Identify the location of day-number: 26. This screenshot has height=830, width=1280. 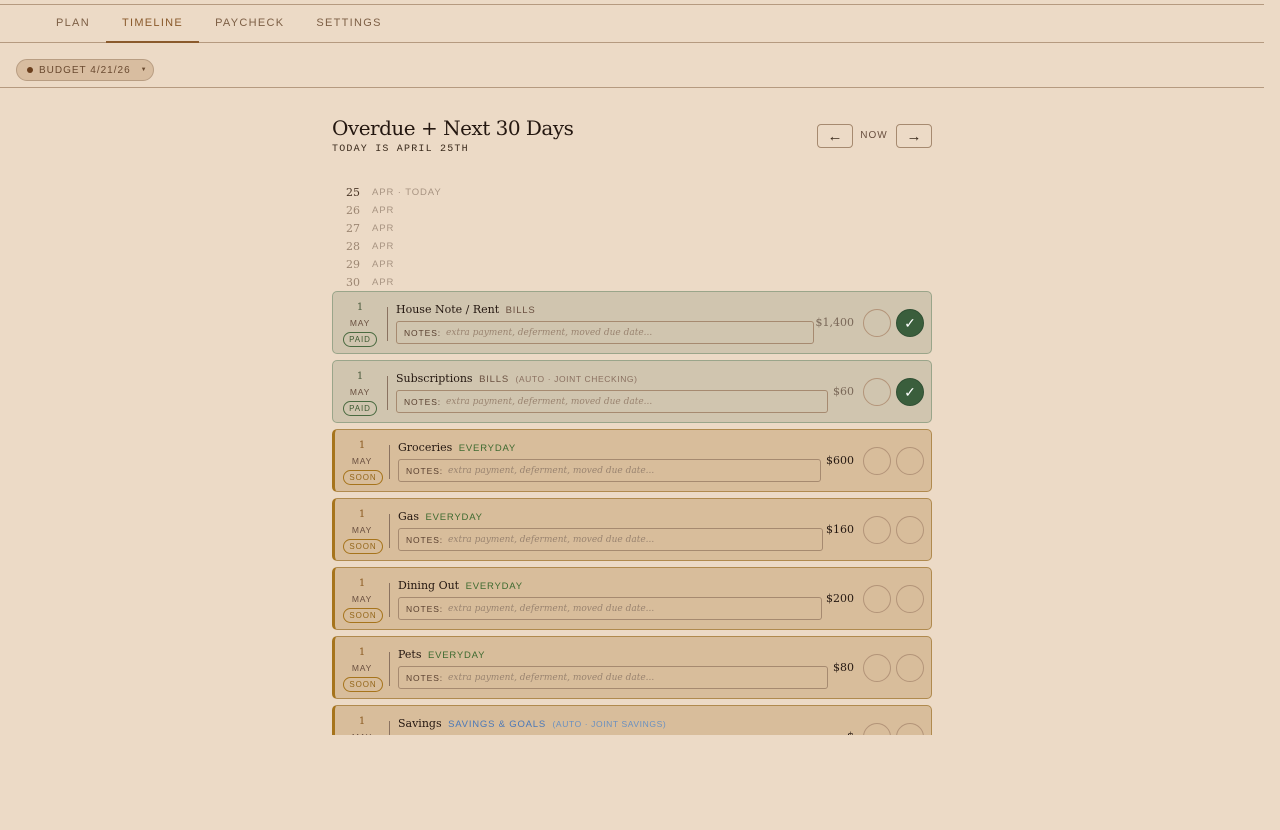
(353, 210).